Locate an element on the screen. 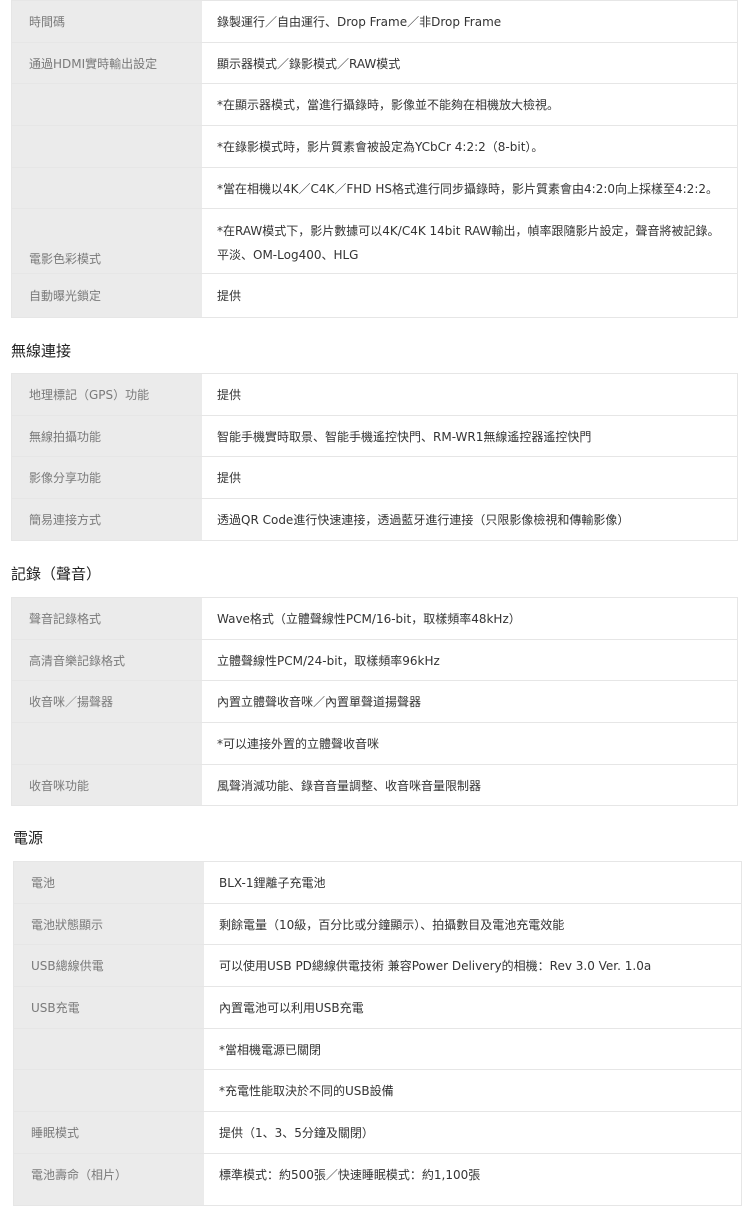  row-label: 高清音樂記錄格式 is located at coordinates (77, 660).